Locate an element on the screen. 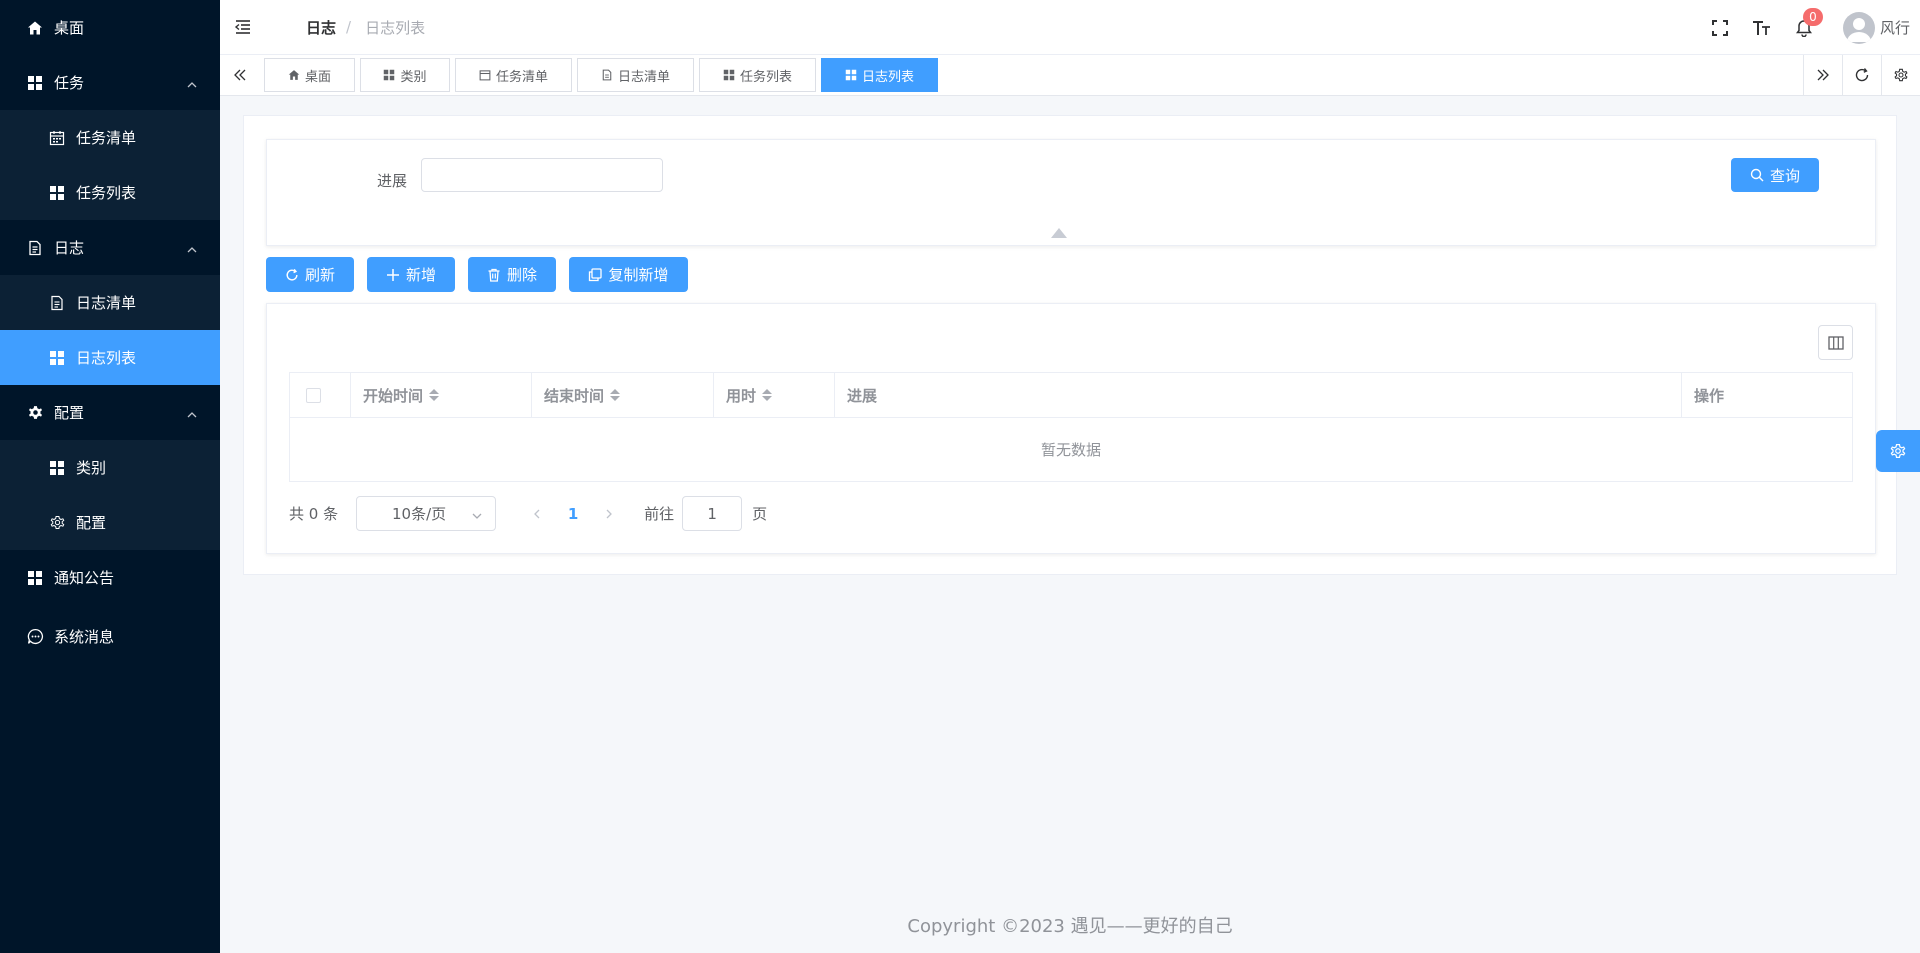  goto-label: 前往 is located at coordinates (659, 514).